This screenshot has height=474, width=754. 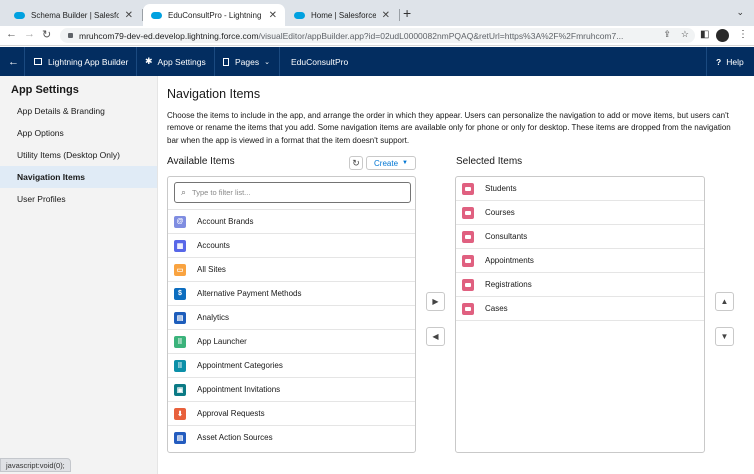 I want to click on sidebar-toggle-icon: ◧, so click(x=704, y=34).